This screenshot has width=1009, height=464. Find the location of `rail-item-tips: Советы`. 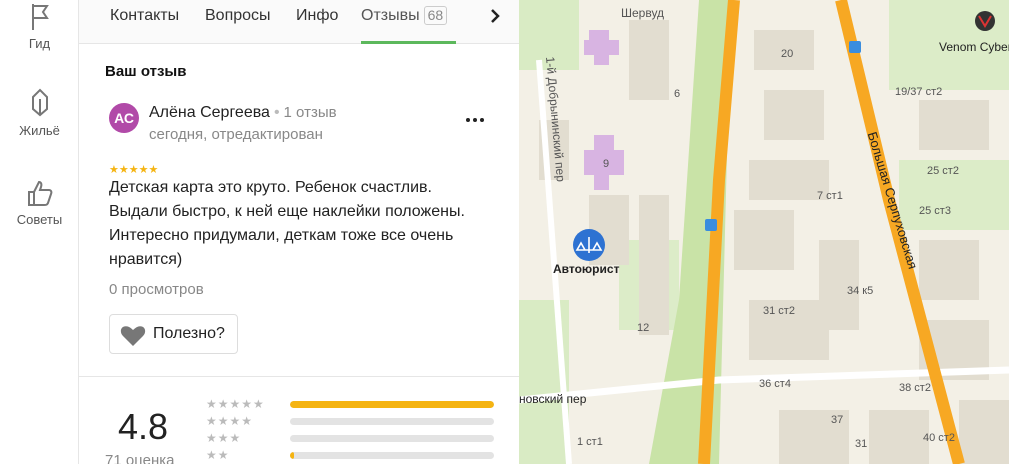

rail-item-tips: Советы is located at coordinates (39, 202).